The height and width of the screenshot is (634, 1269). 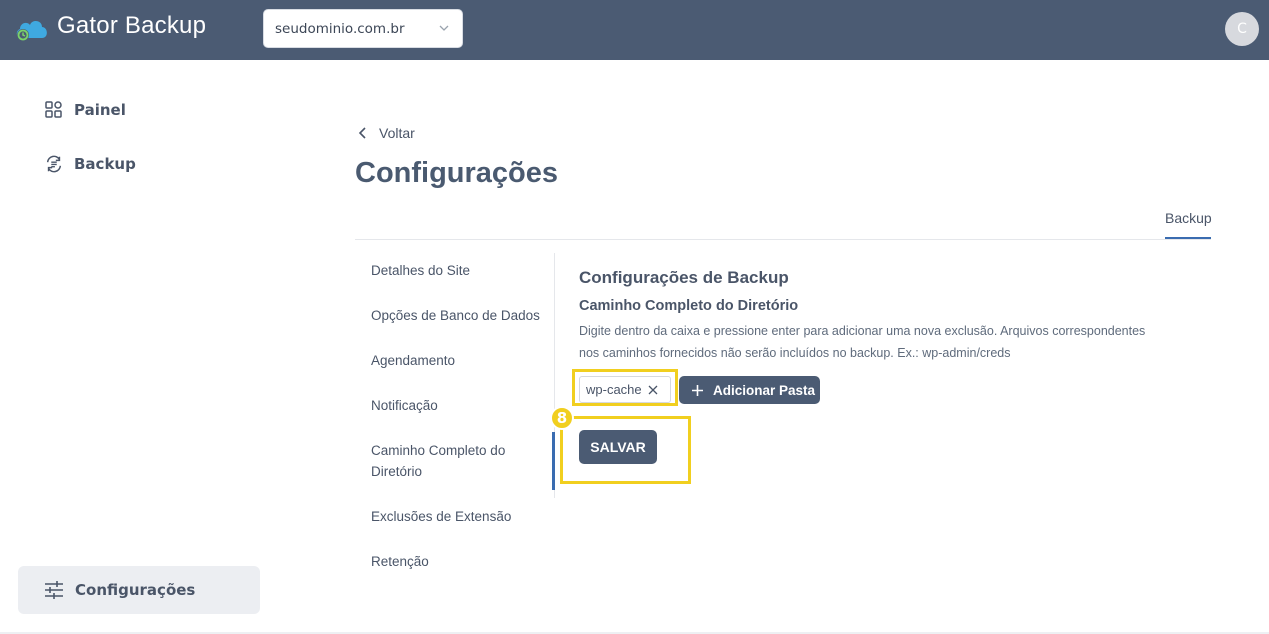 What do you see at coordinates (697, 390) in the screenshot?
I see `plus-icon` at bounding box center [697, 390].